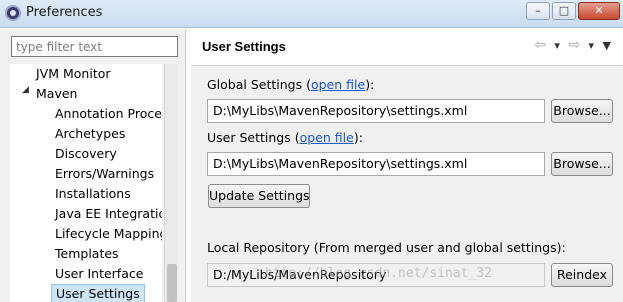  Describe the element at coordinates (99, 274) in the screenshot. I see `tree-item-user-interface: User Interface` at that location.